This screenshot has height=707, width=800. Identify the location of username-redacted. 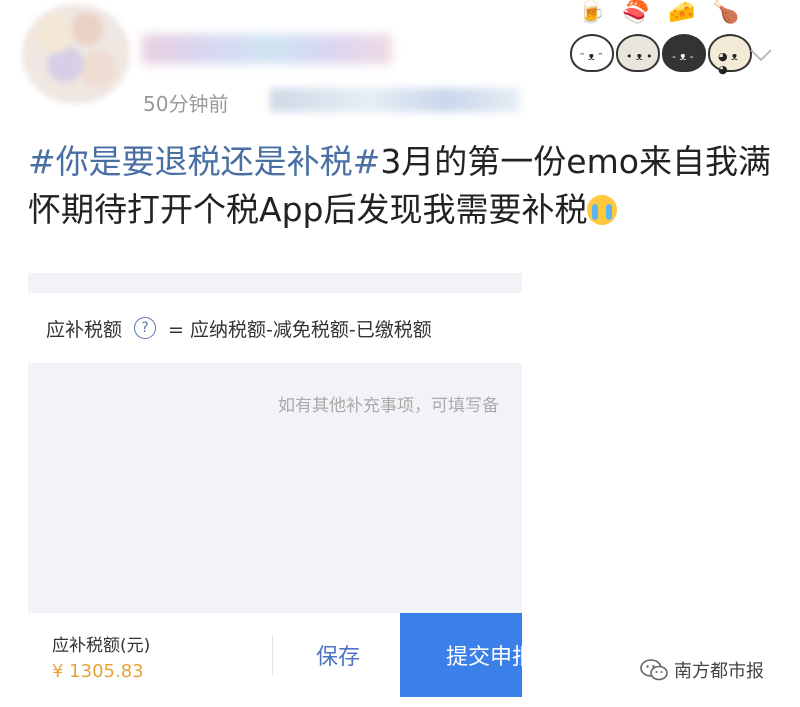
(267, 49).